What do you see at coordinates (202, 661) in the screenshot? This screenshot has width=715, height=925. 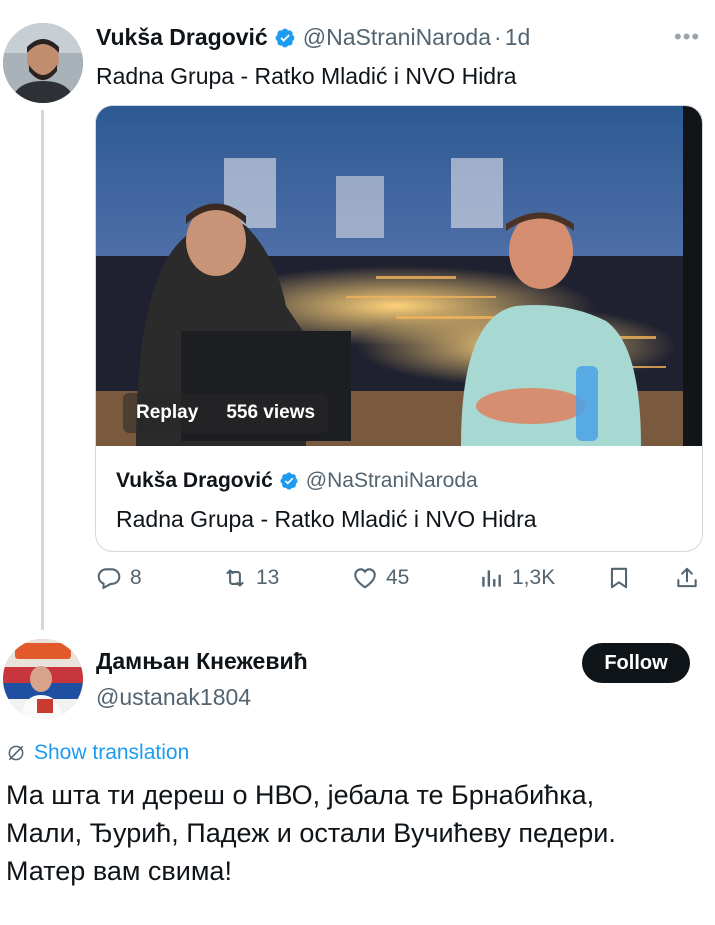 I see `author-name: Дамњан Кнежевић` at bounding box center [202, 661].